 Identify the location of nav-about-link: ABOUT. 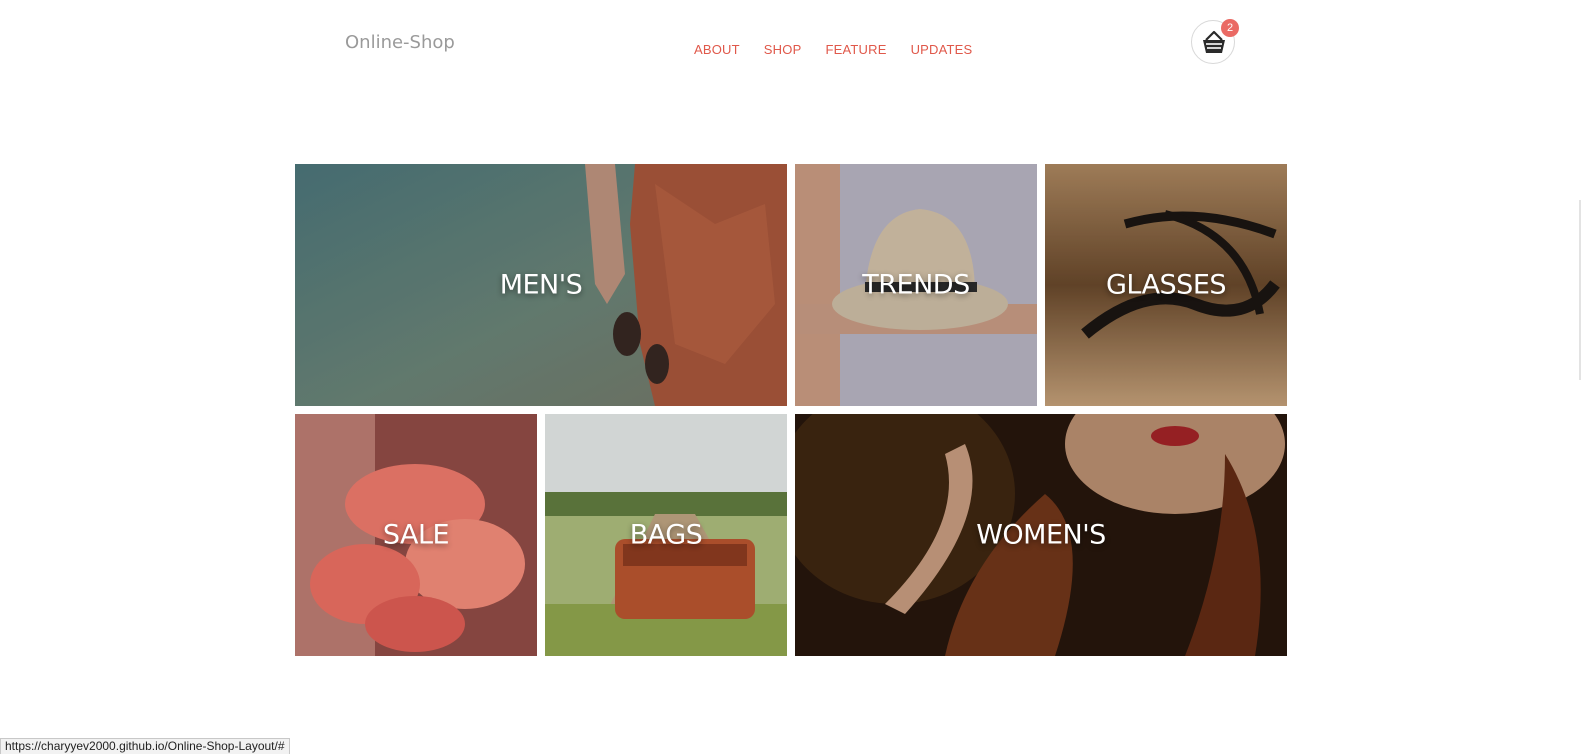
(717, 49).